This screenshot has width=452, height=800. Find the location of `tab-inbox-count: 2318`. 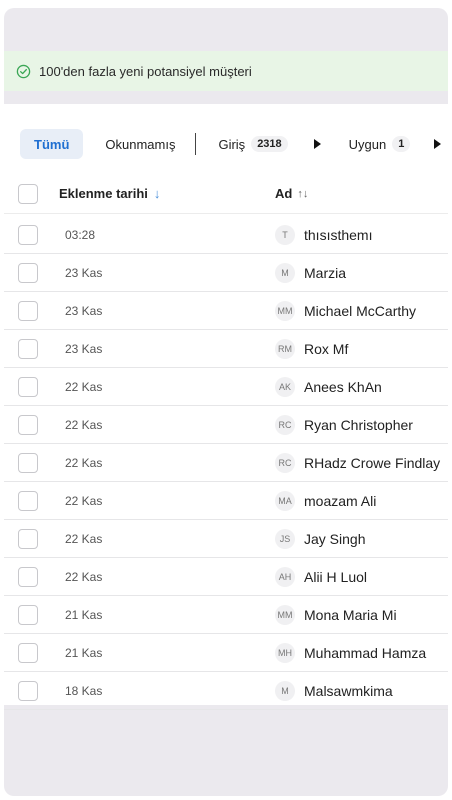

tab-inbox-count: 2318 is located at coordinates (269, 144).